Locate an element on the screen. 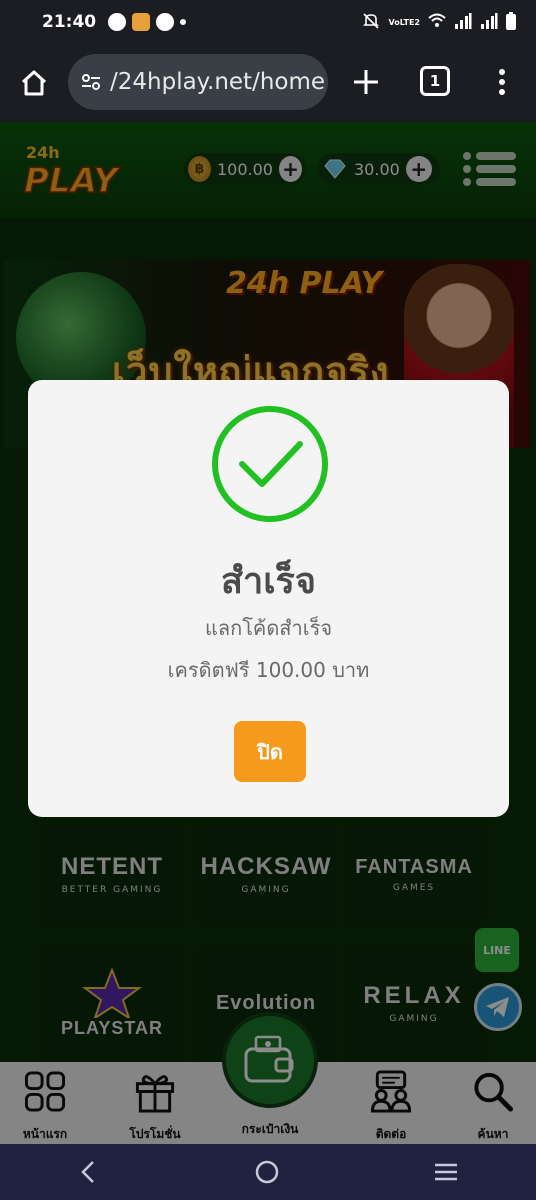  success-check-icon is located at coordinates (270, 464).